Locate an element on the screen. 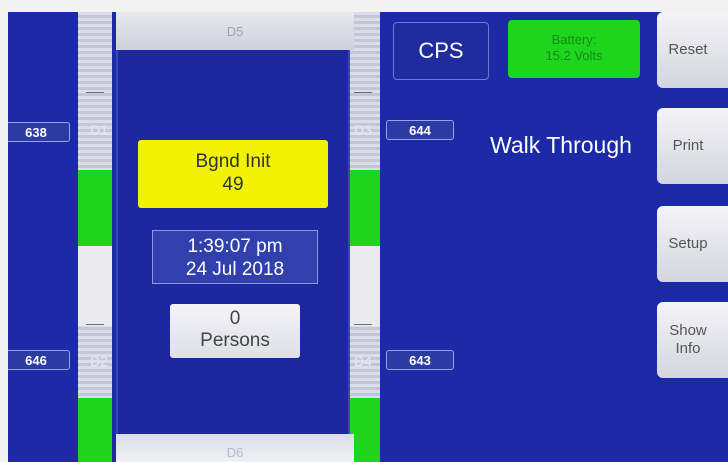 This screenshot has height=462, width=728. d2-level-bar is located at coordinates (95, 430).